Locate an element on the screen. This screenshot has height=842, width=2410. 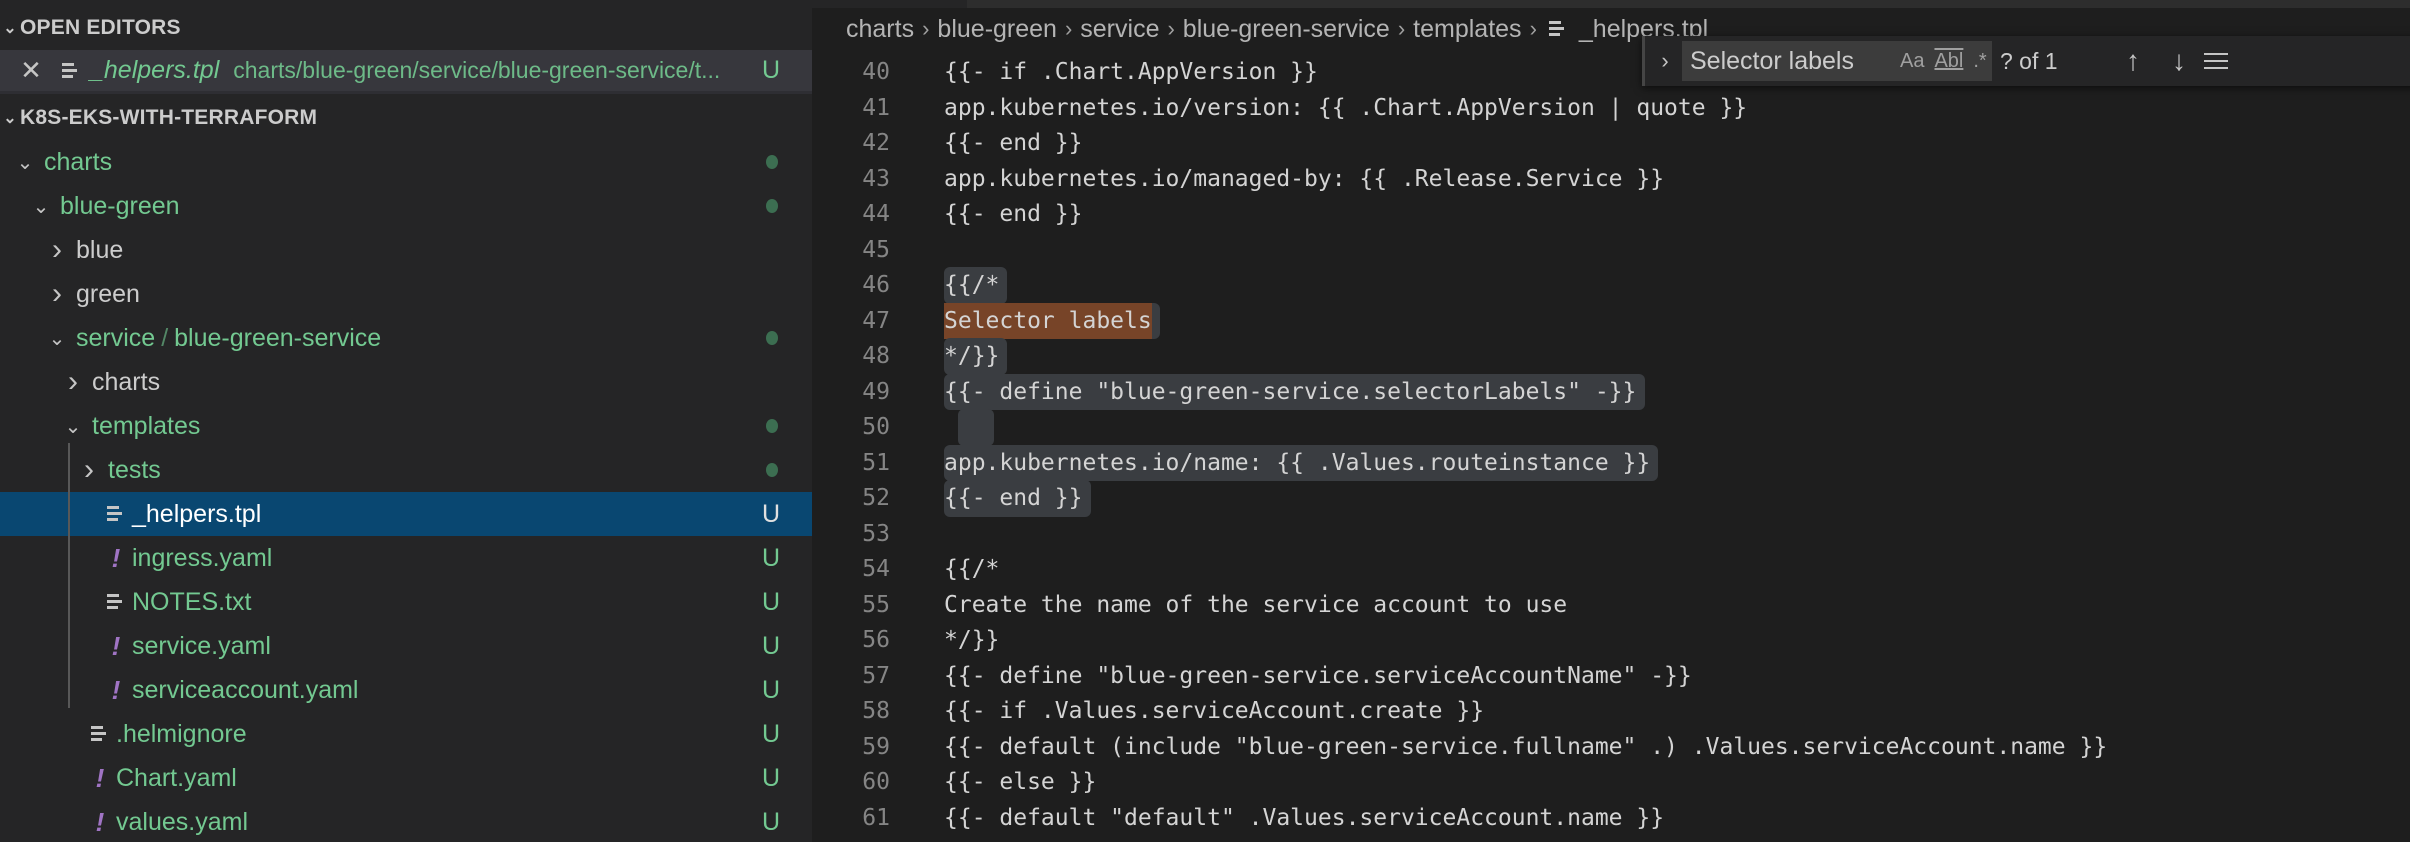
breadcrumb-segment: blue-green-service is located at coordinates (1286, 29).